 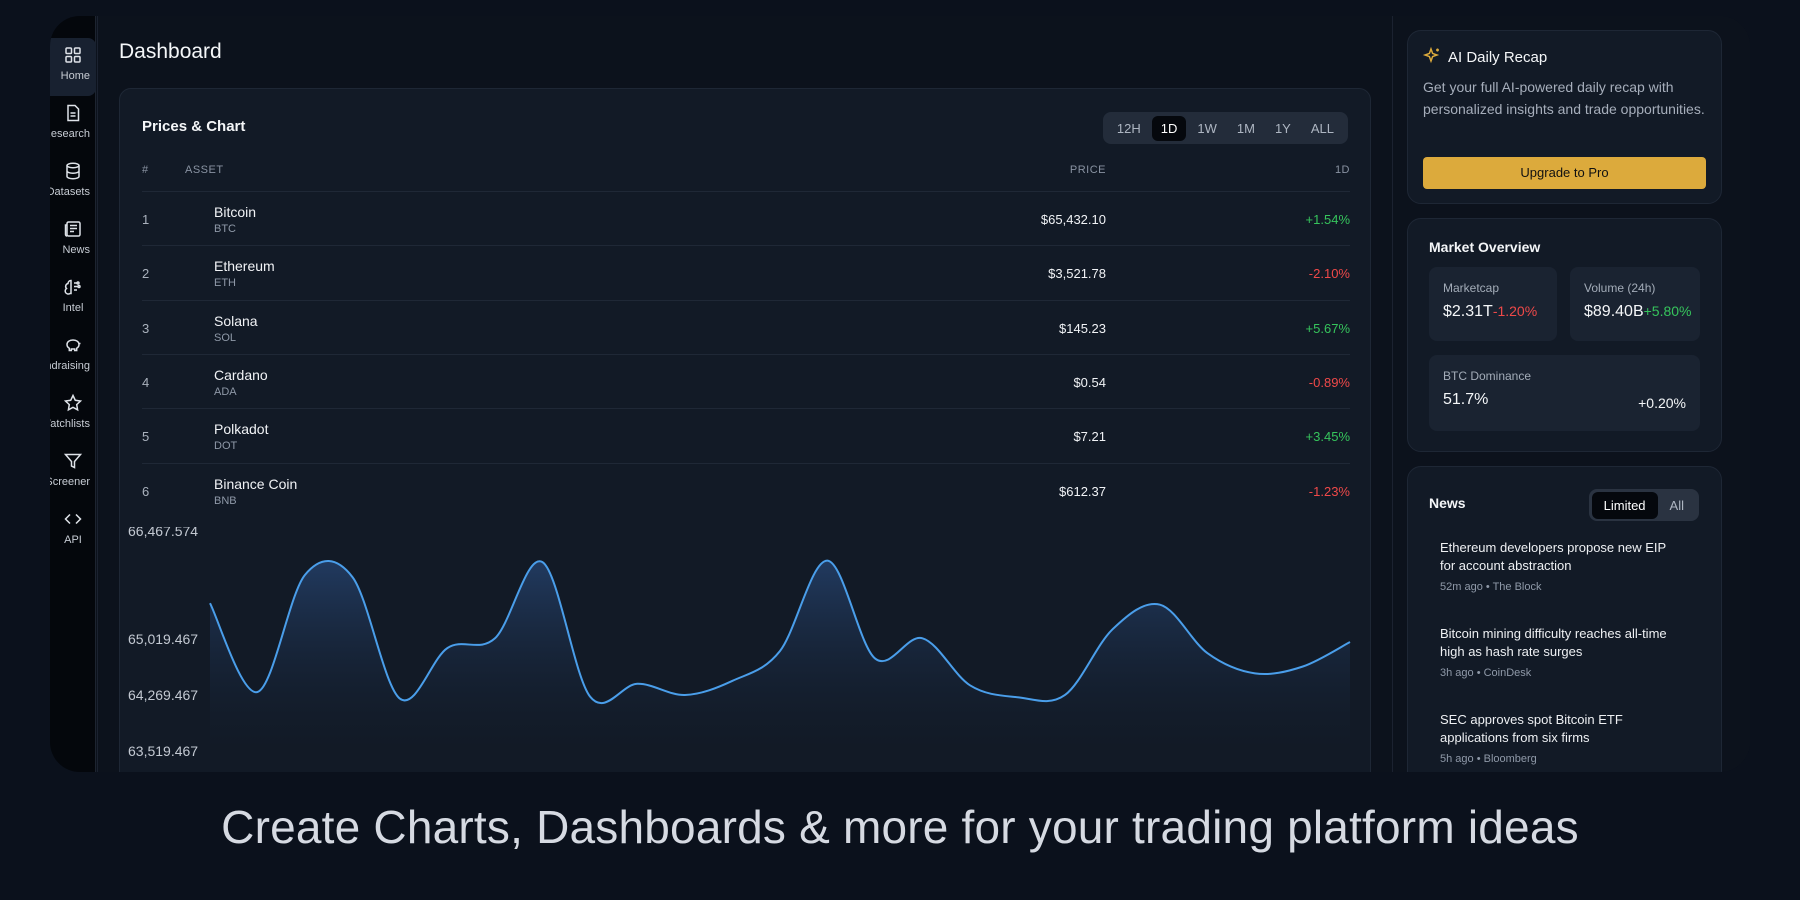 What do you see at coordinates (241, 374) in the screenshot?
I see `asset-name: Cardano` at bounding box center [241, 374].